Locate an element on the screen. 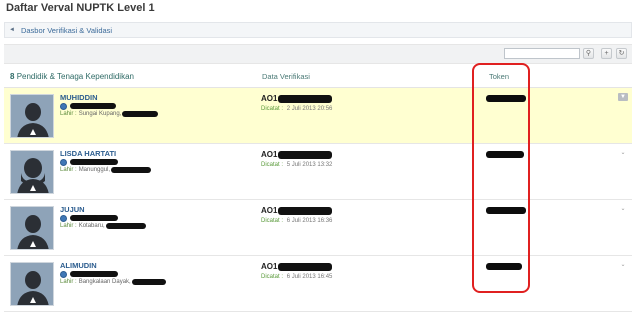  recorded-info: Dicatat : 5 Juli 2013 13:32 is located at coordinates (296, 165).